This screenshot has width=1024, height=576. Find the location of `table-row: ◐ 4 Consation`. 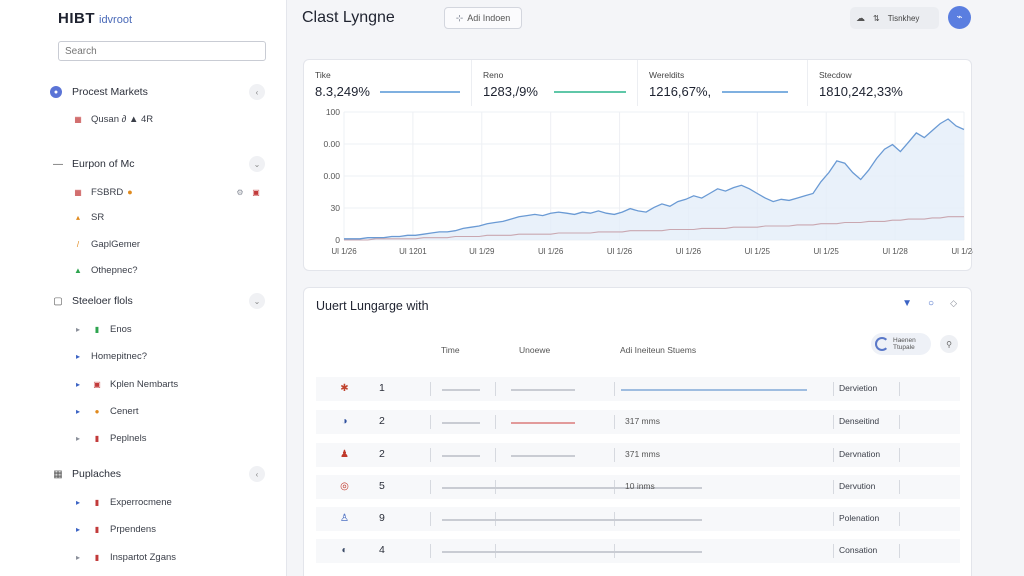

table-row: ◐ 4 Consation is located at coordinates (638, 551).